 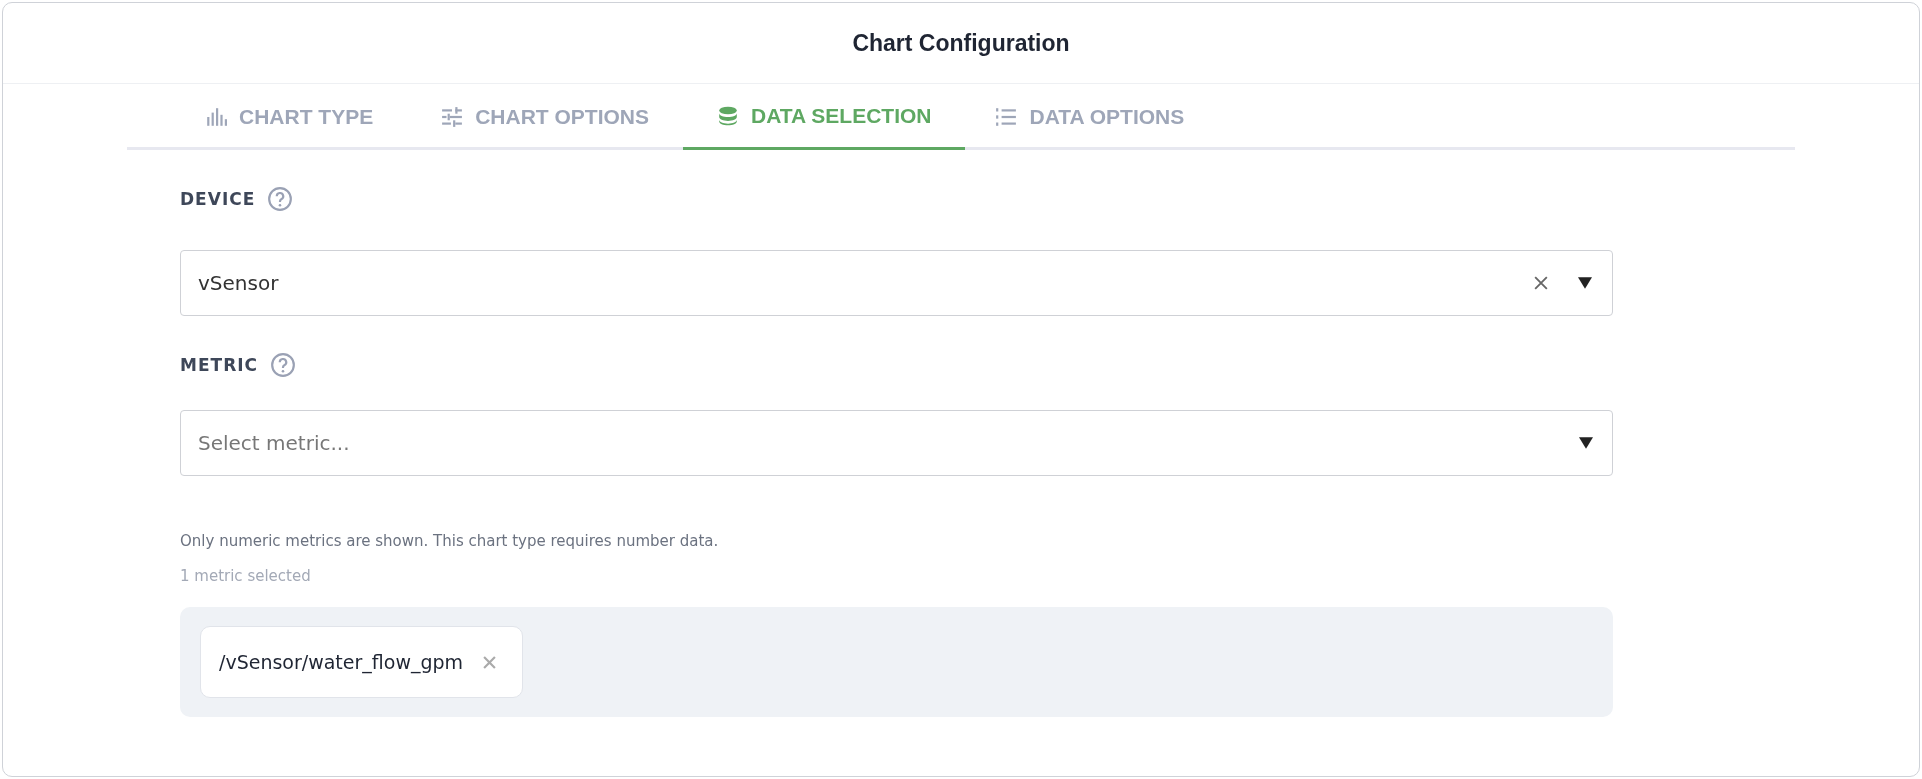 What do you see at coordinates (1092, 117) in the screenshot?
I see `tab: DATA OPTIONS` at bounding box center [1092, 117].